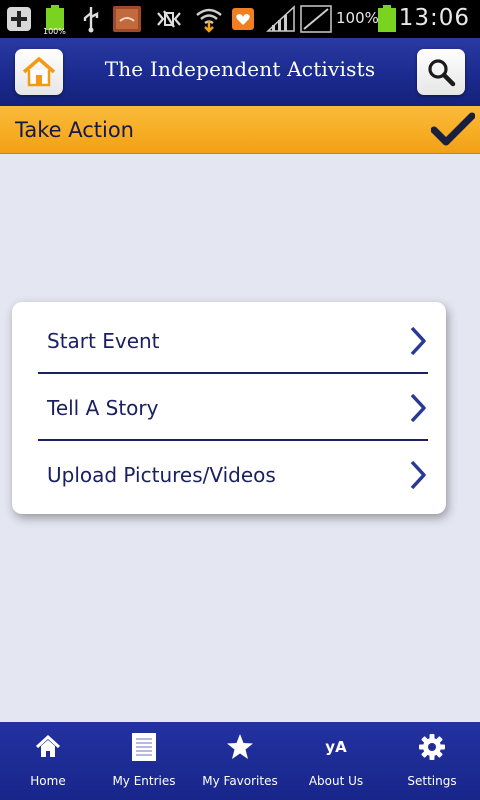 The width and height of the screenshot is (480, 800). I want to click on nav-my-entries: My Entries, so click(144, 761).